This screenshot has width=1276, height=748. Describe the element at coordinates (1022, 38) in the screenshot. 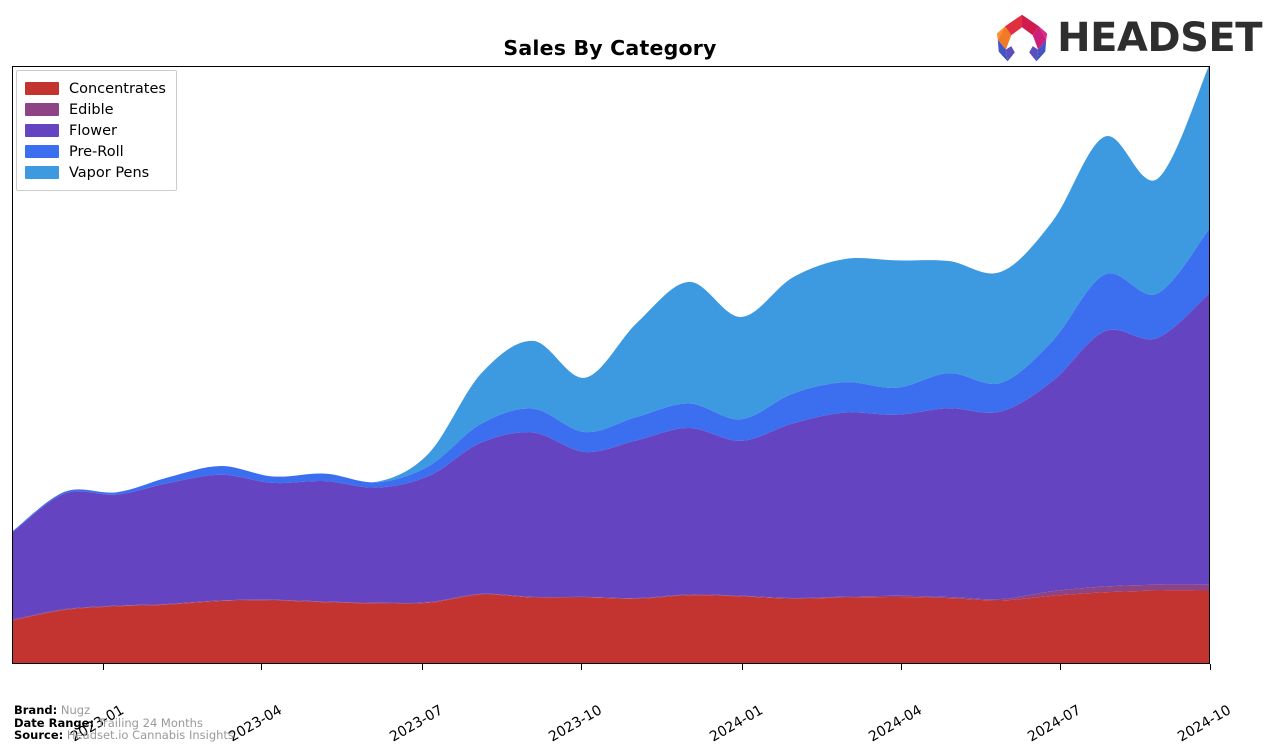

I see `headset-arch-logo-icon` at that location.